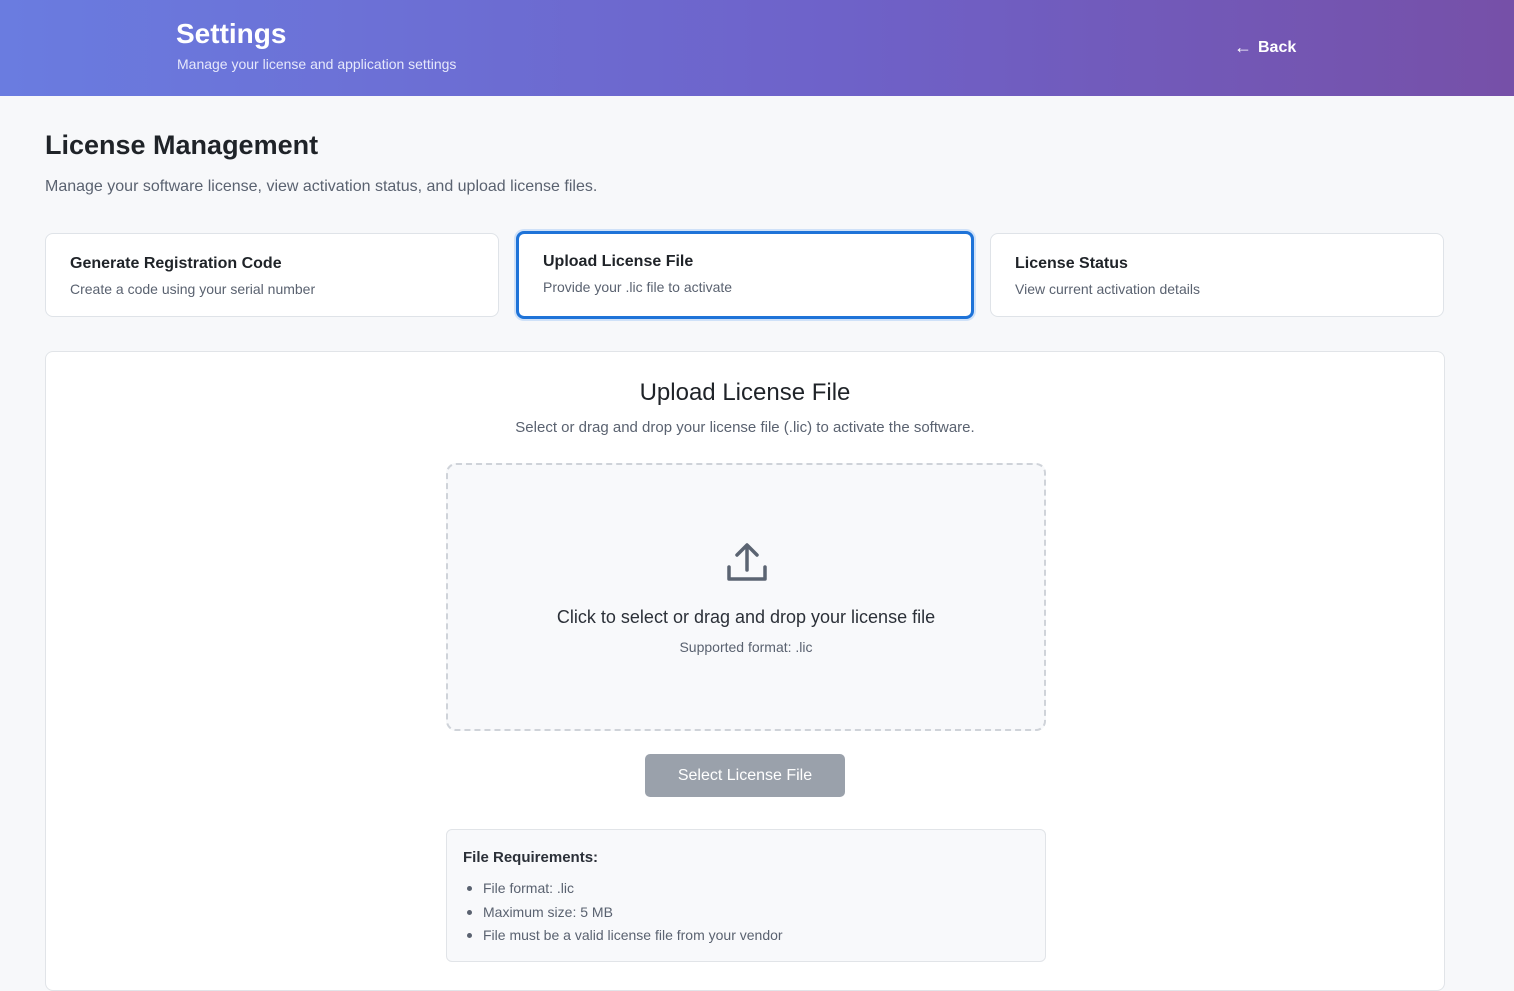  I want to click on header-title: Settings, so click(231, 33).